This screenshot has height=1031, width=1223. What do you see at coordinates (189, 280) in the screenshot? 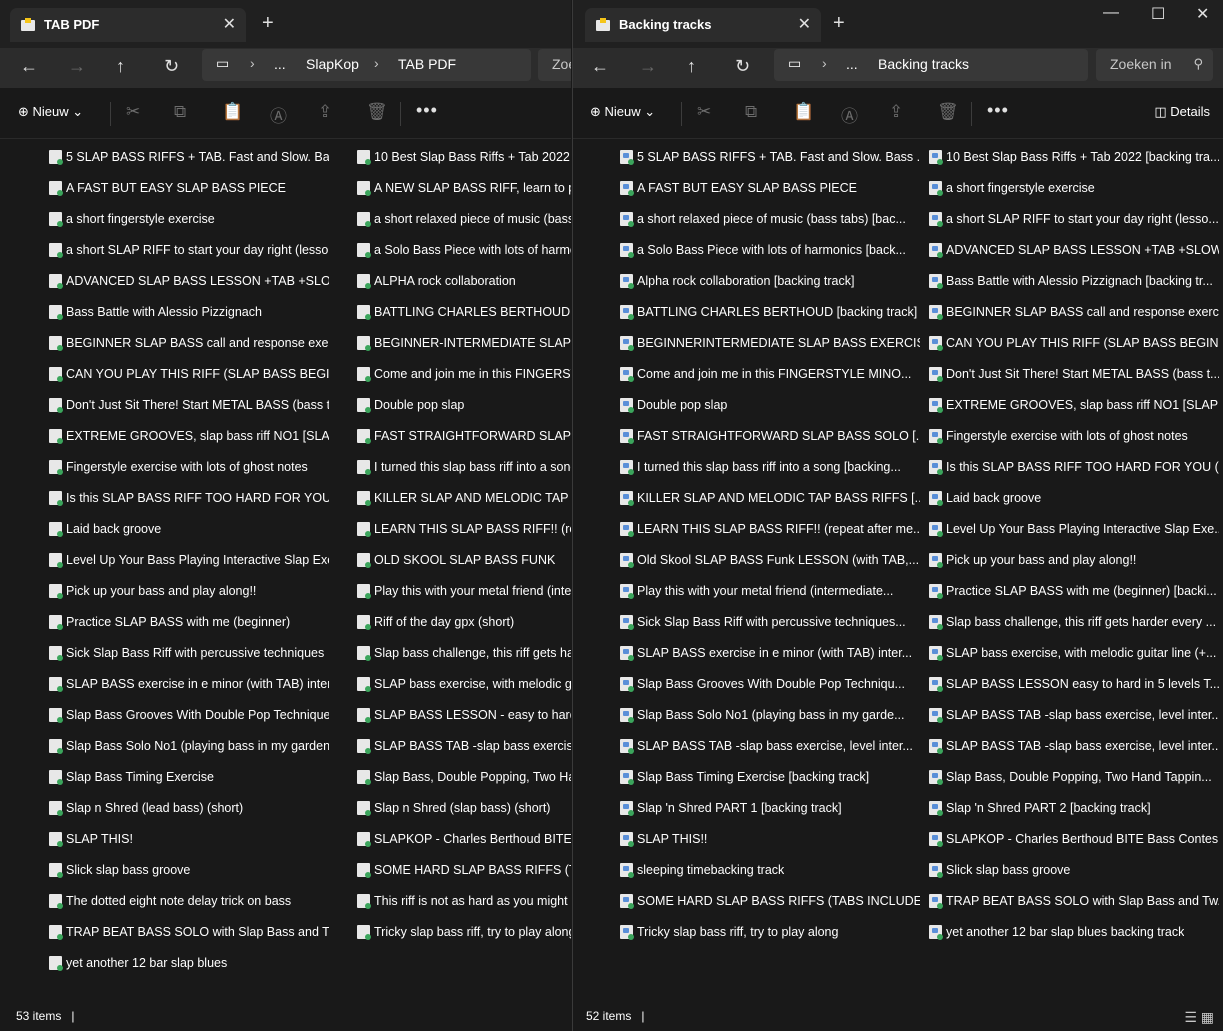
I see `file-item: ADVANCED SLAP BASS LESSON +TAB +SLOW` at bounding box center [189, 280].